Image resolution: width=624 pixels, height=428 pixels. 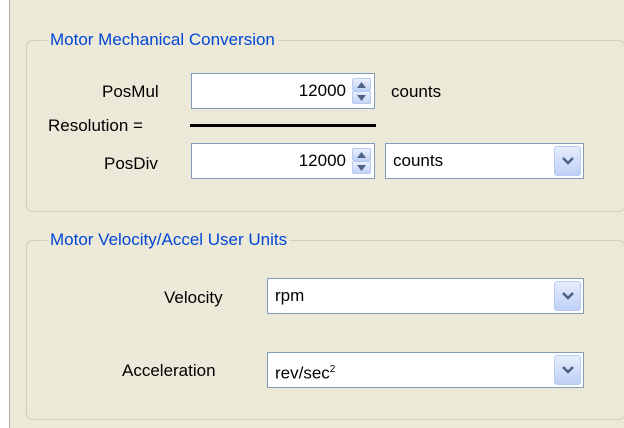 I want to click on acceleration-unit-value: rev/sec2, so click(x=305, y=372).